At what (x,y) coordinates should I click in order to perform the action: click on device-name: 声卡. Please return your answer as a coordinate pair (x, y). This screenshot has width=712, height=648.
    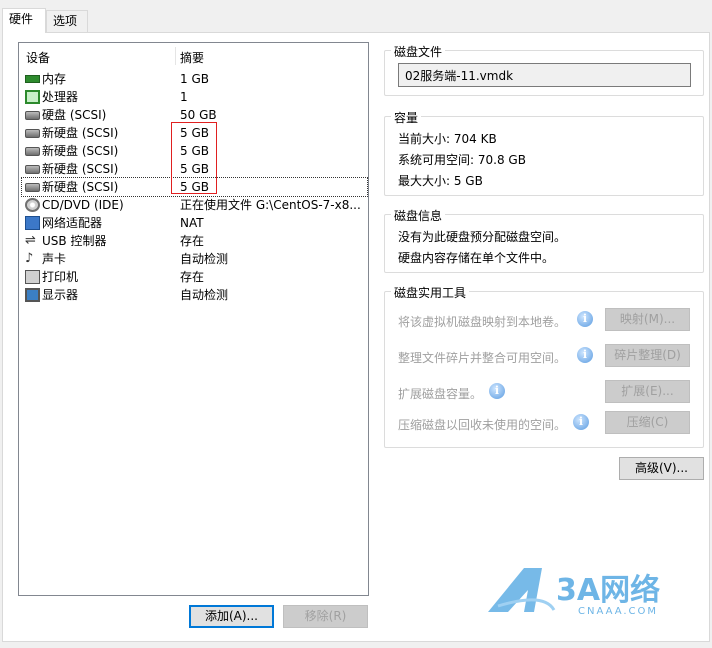
    Looking at the image, I should click on (54, 259).